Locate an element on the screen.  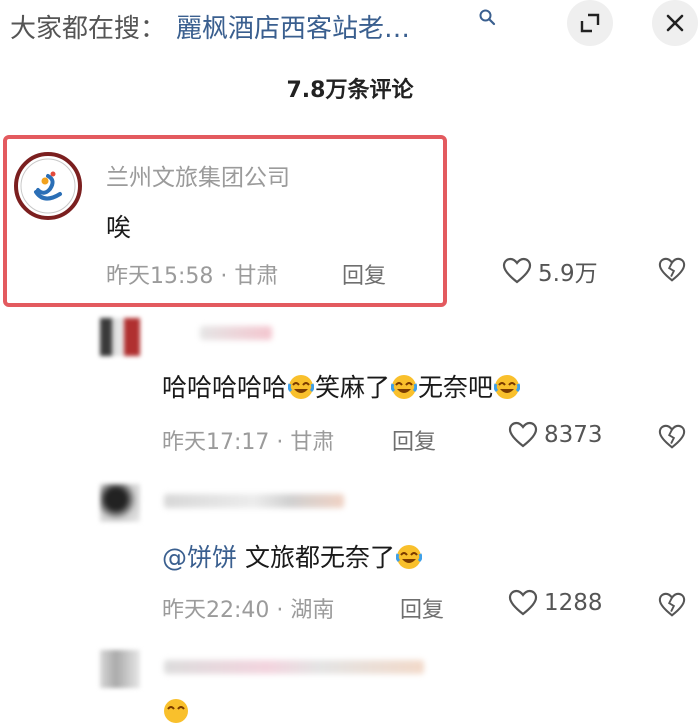
like-button: 1288 is located at coordinates (555, 603).